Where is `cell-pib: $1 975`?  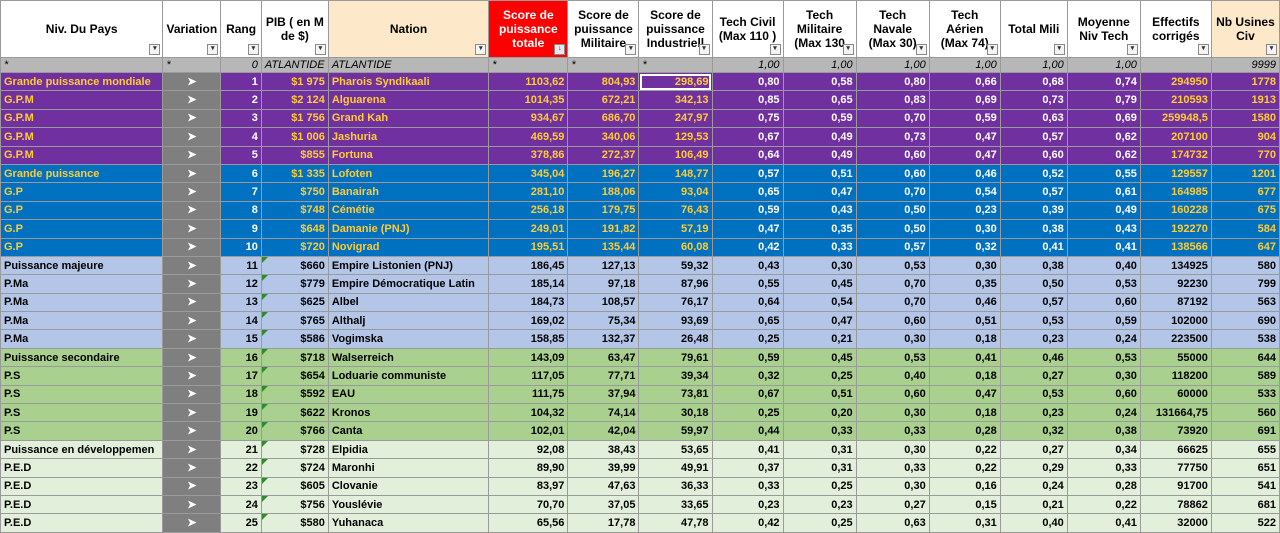 cell-pib: $1 975 is located at coordinates (294, 81).